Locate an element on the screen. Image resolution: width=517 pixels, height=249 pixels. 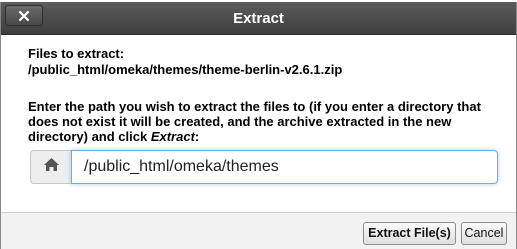
home-addon is located at coordinates (50, 167).